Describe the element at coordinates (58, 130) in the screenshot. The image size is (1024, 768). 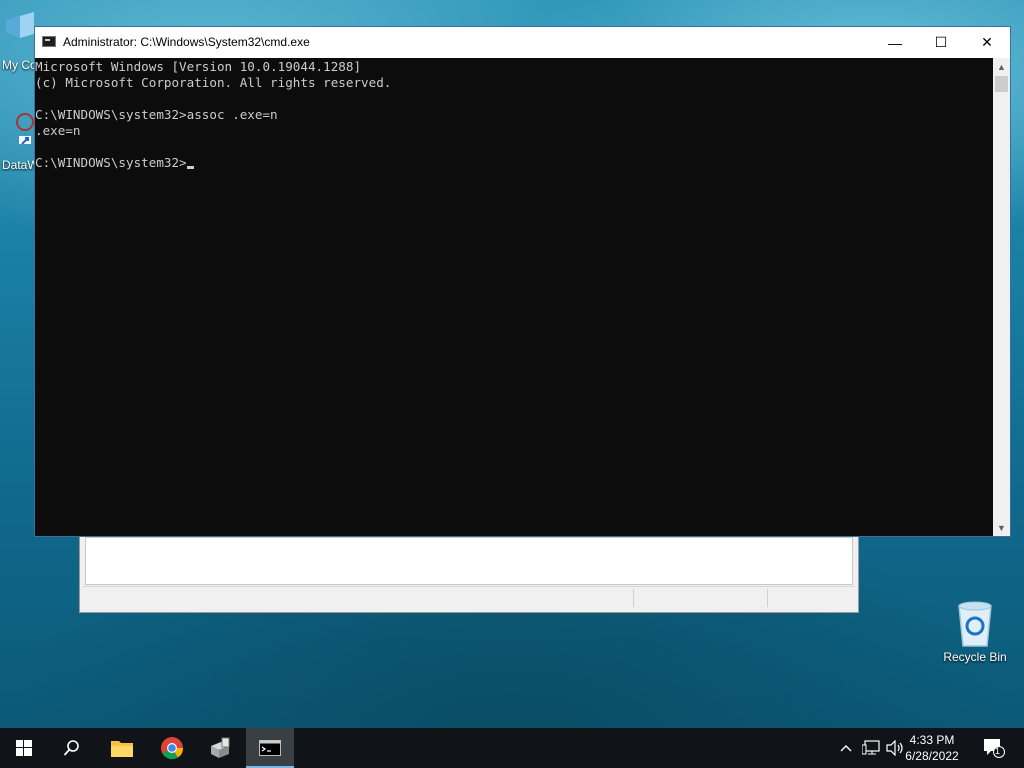
I see `console-line: .exe=n` at that location.